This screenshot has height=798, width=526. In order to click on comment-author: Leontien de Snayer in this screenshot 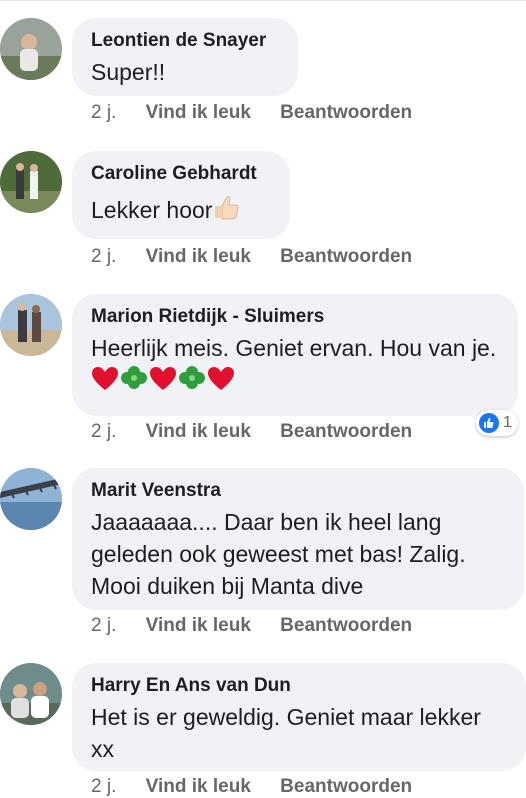, I will do `click(184, 41)`.